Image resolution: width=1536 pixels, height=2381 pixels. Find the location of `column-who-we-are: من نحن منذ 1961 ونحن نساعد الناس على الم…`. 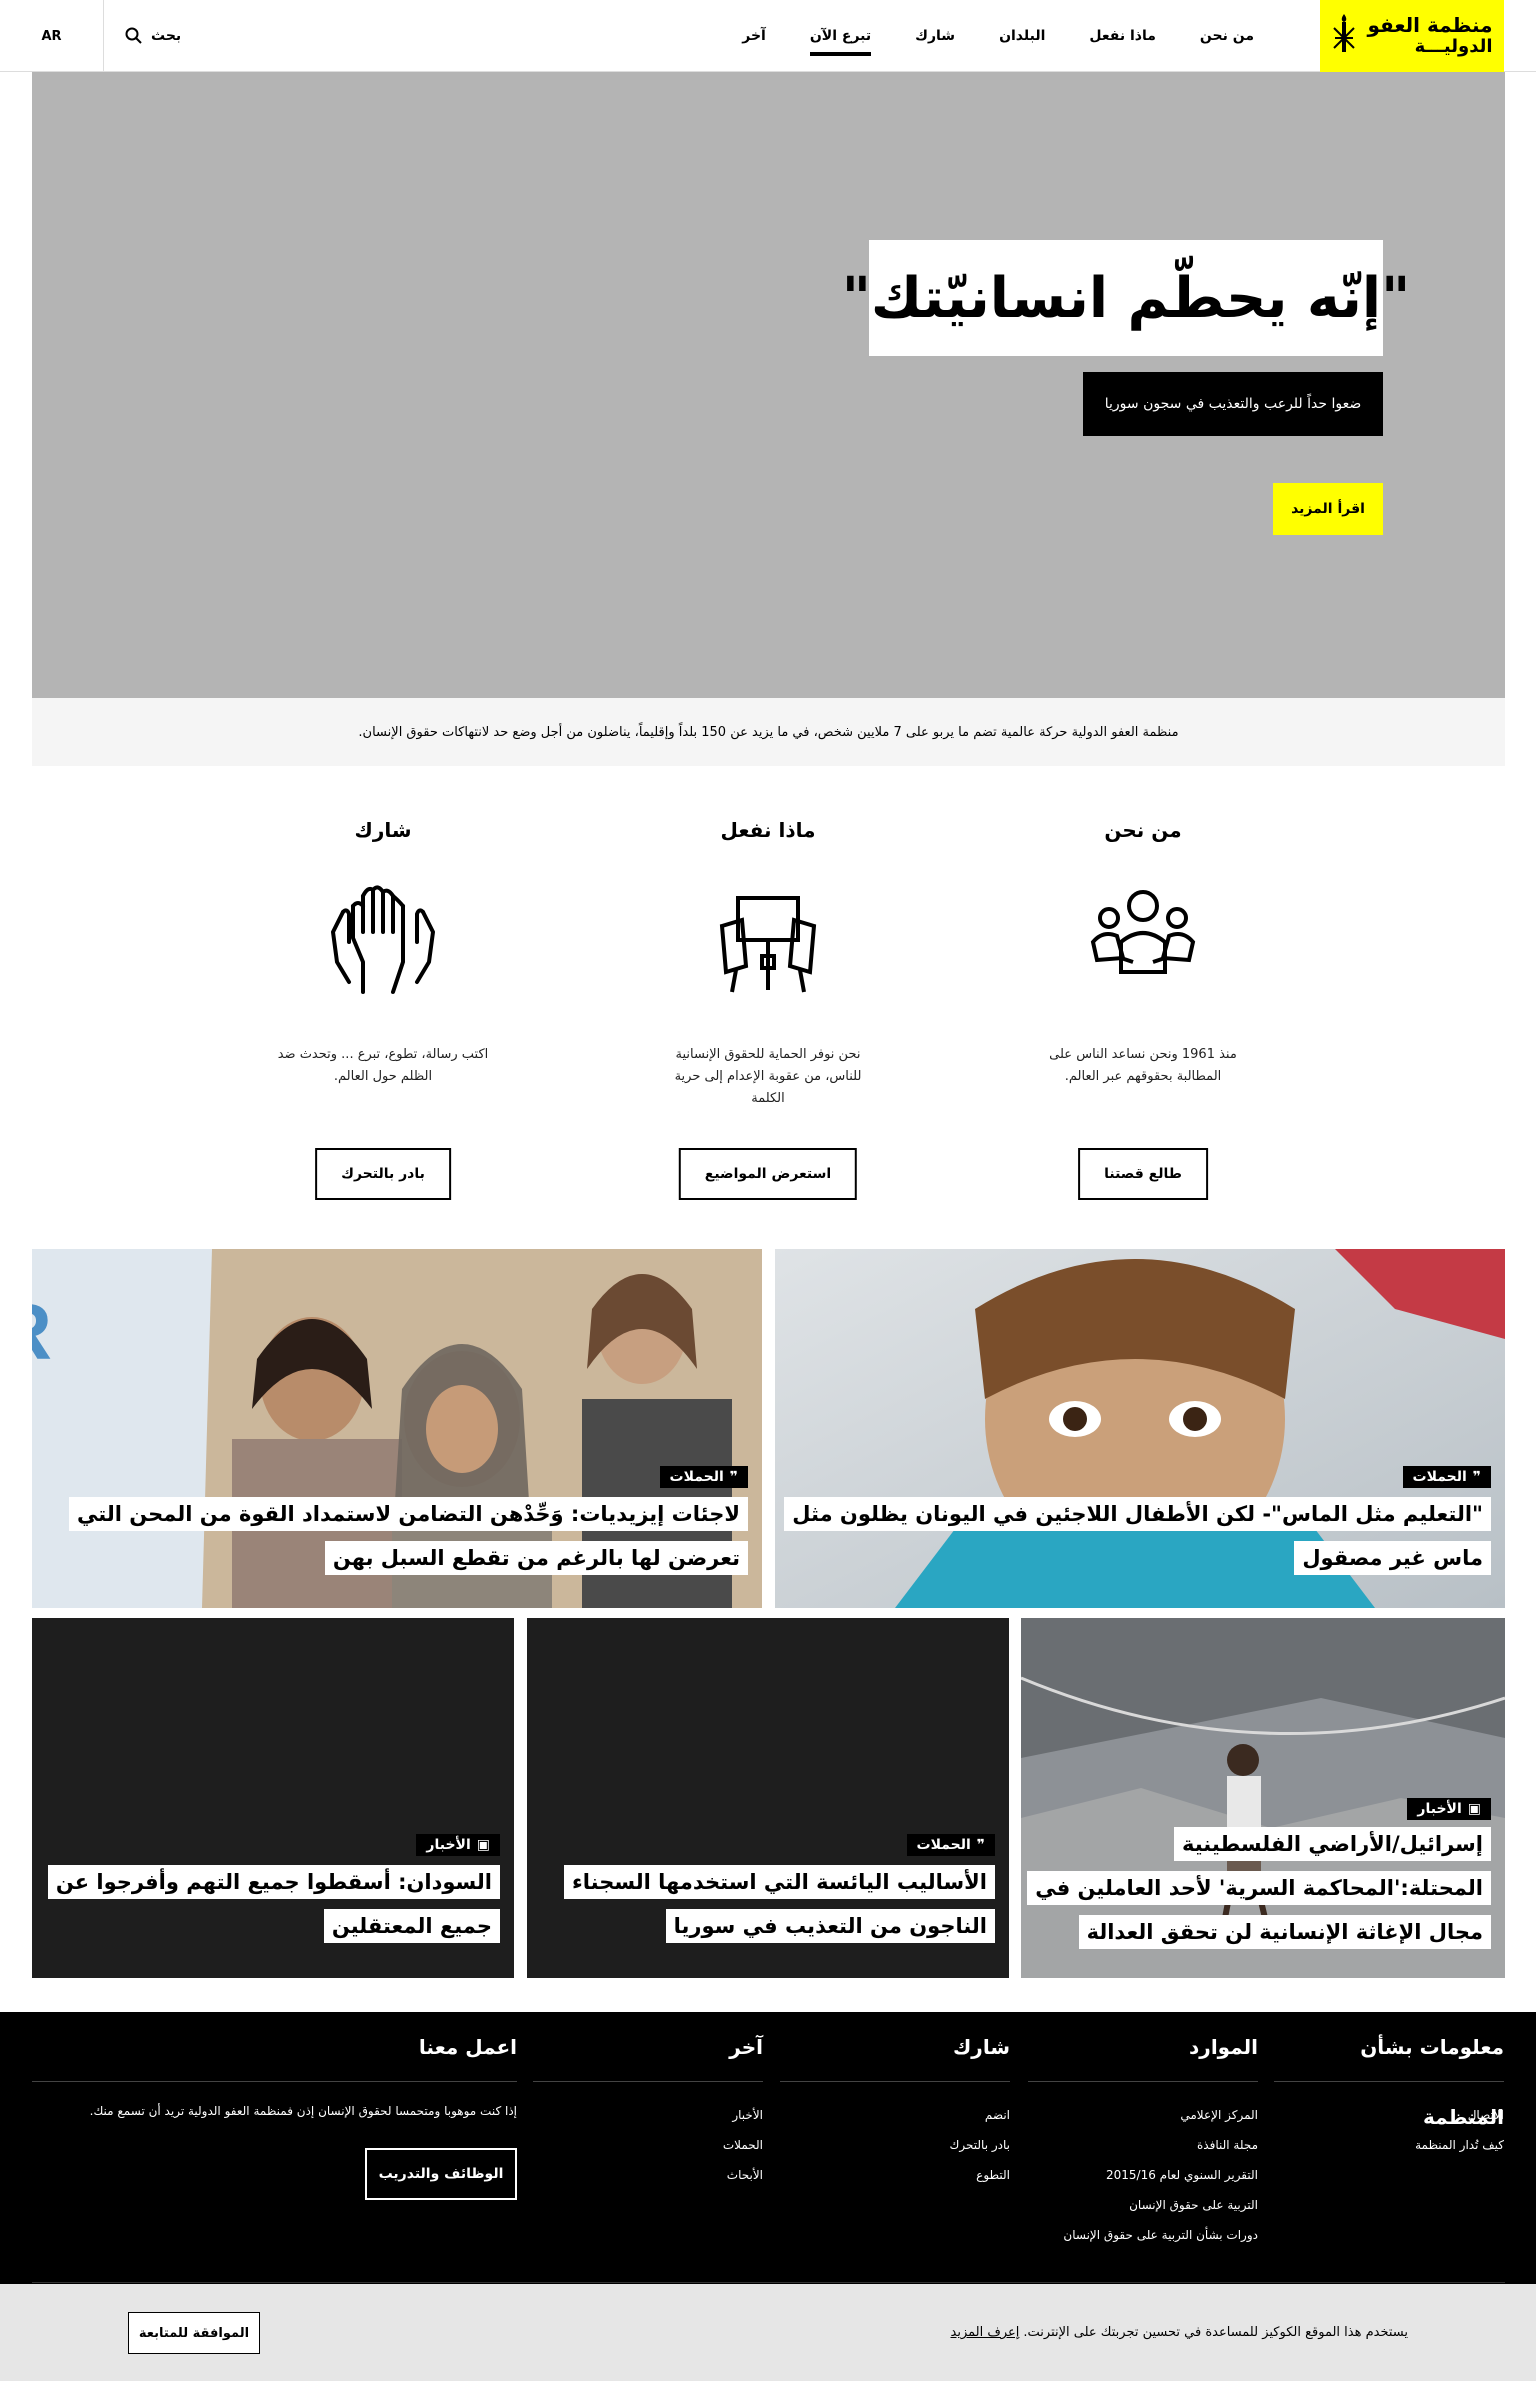

column-who-we-are: من نحن منذ 1961 ونحن نساعد الناس على الم… is located at coordinates (1143, 1000).